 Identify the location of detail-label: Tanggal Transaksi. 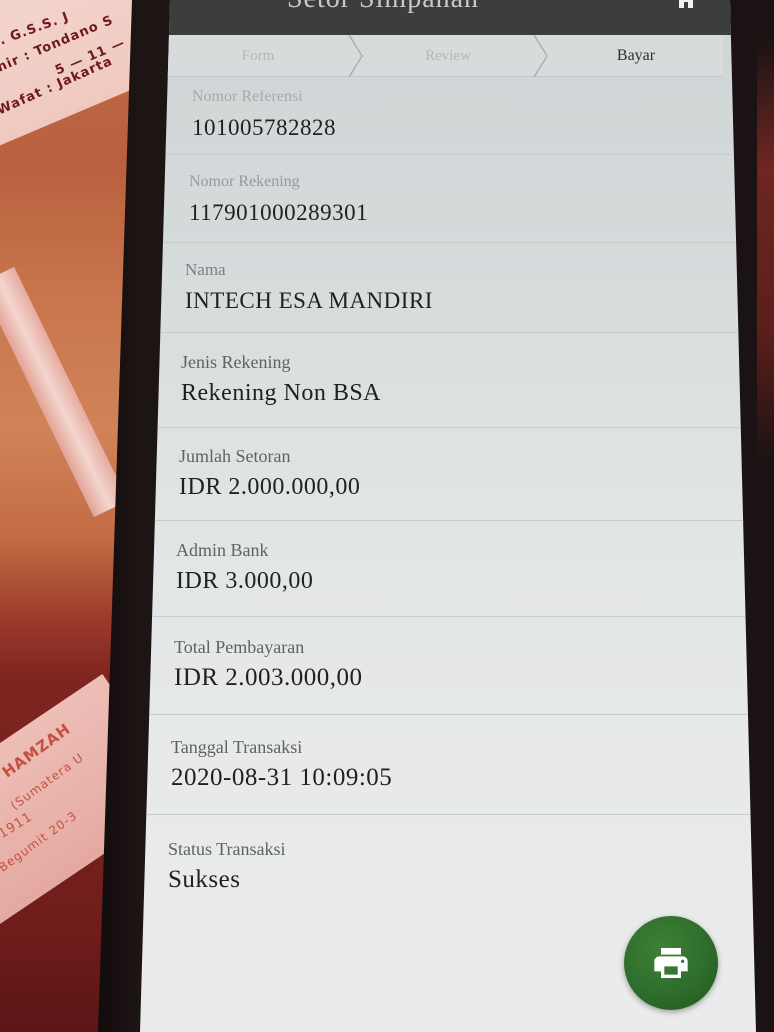
(237, 747).